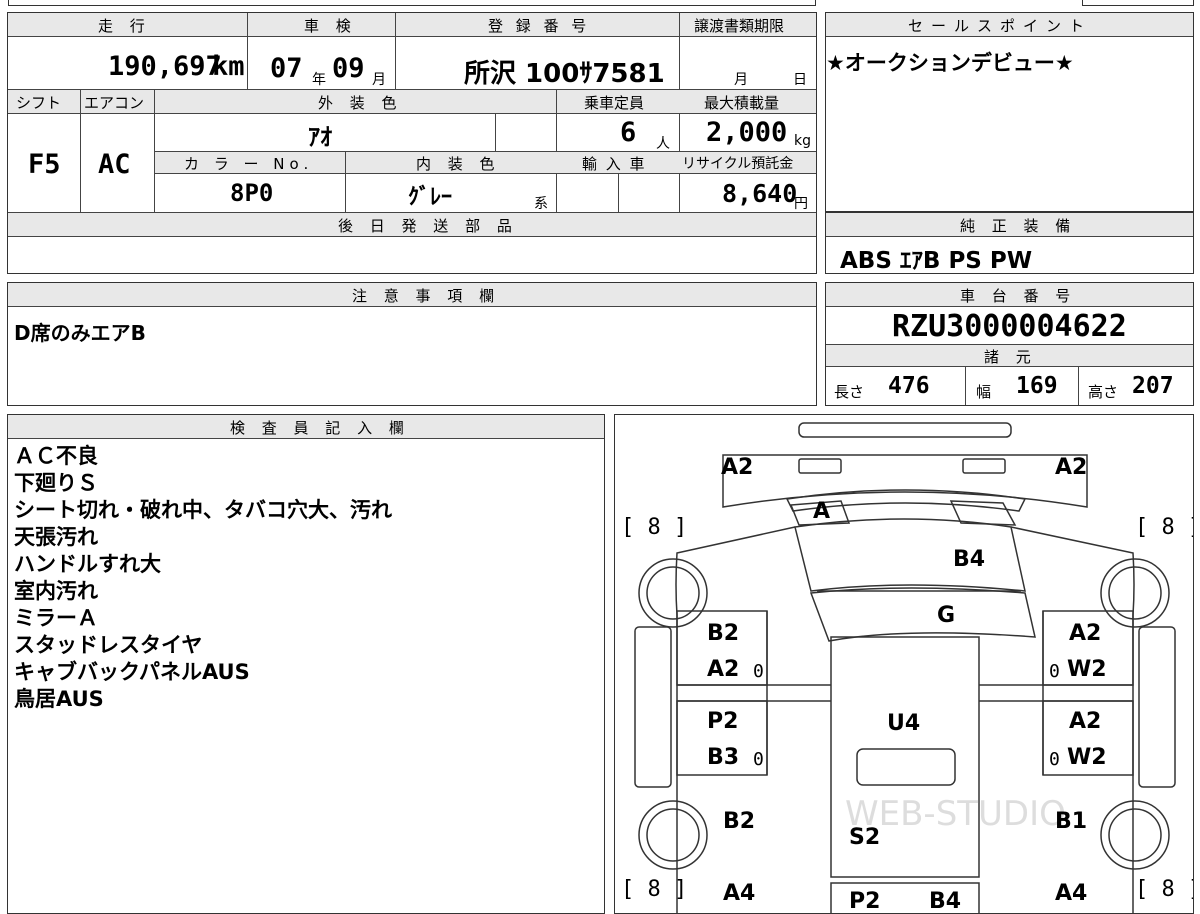  Describe the element at coordinates (360, 103) in the screenshot. I see `exterior-color-label: 外 装 色` at that location.